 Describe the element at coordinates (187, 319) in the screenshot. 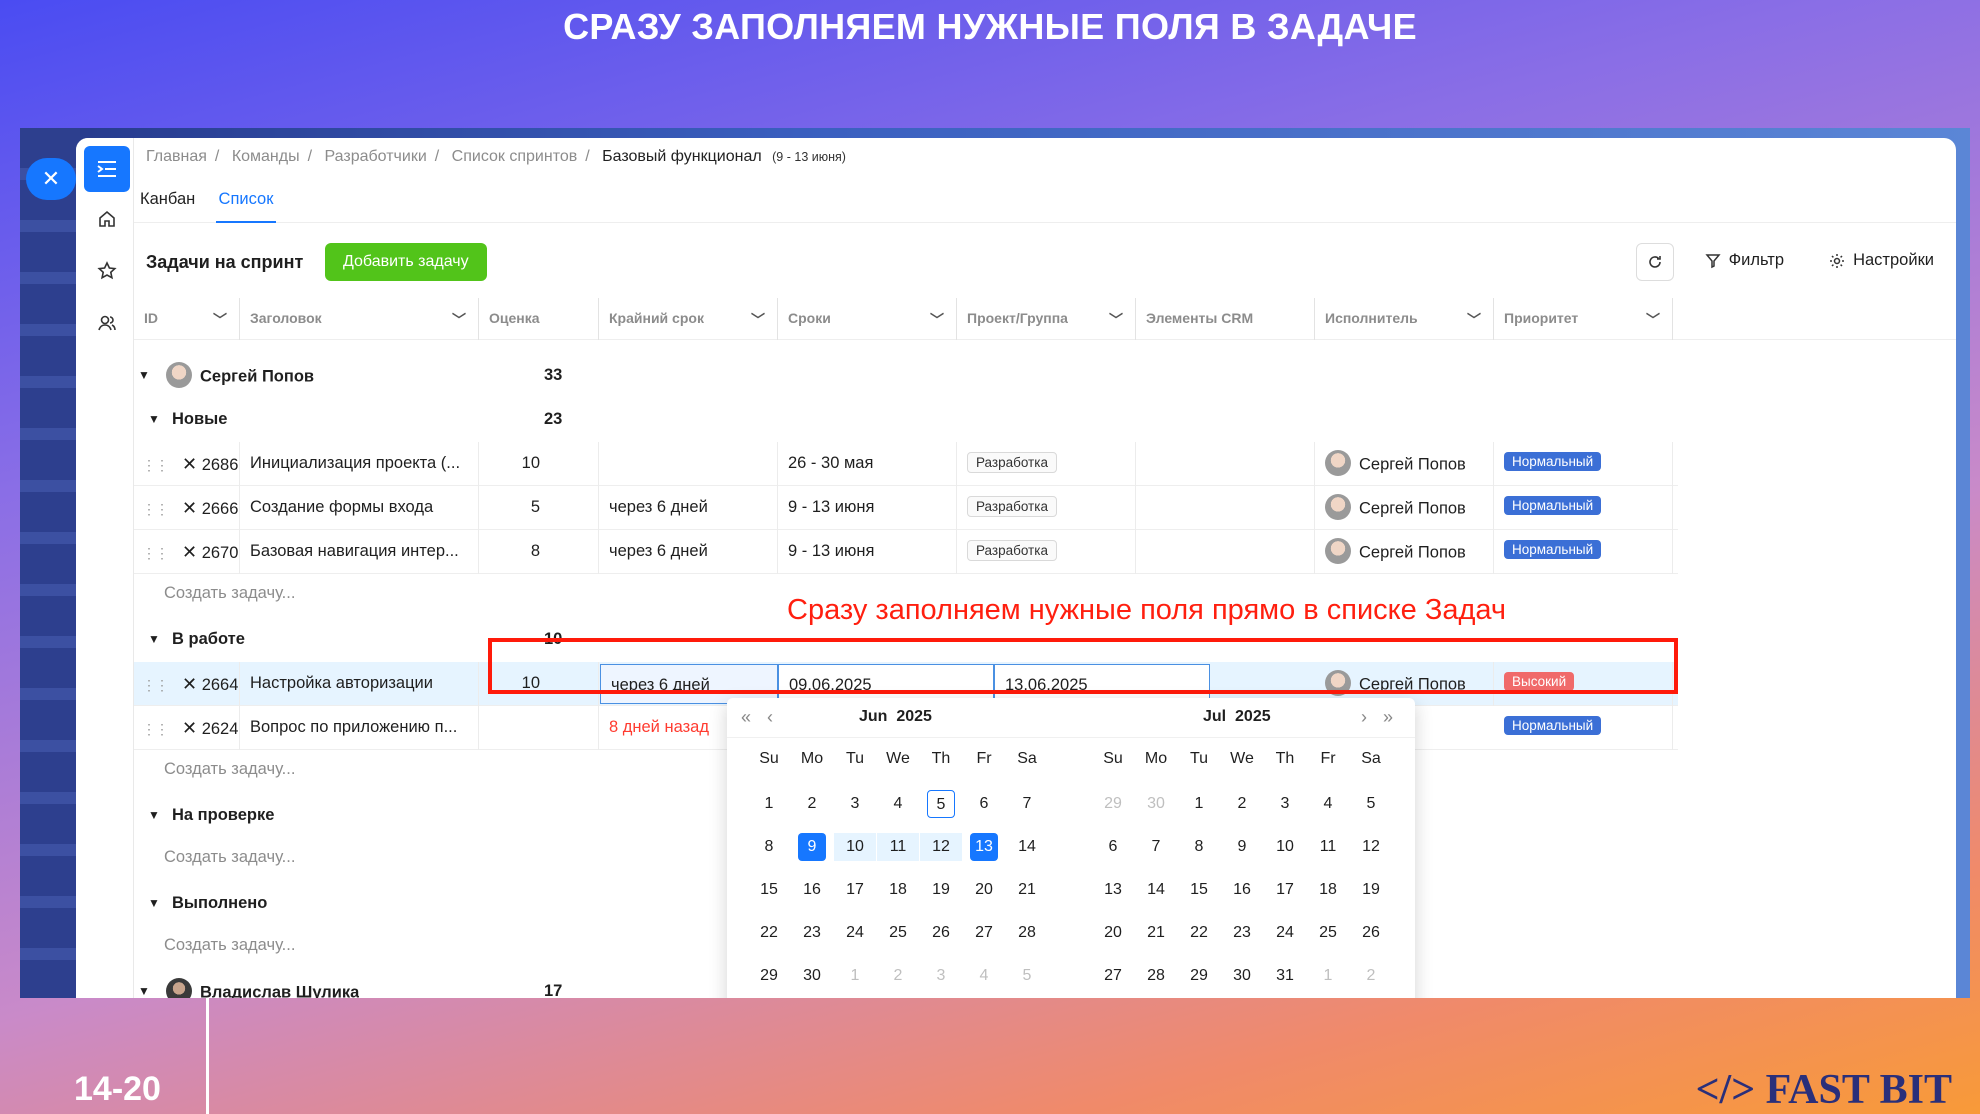

I see `col-id: ID ﹀` at that location.